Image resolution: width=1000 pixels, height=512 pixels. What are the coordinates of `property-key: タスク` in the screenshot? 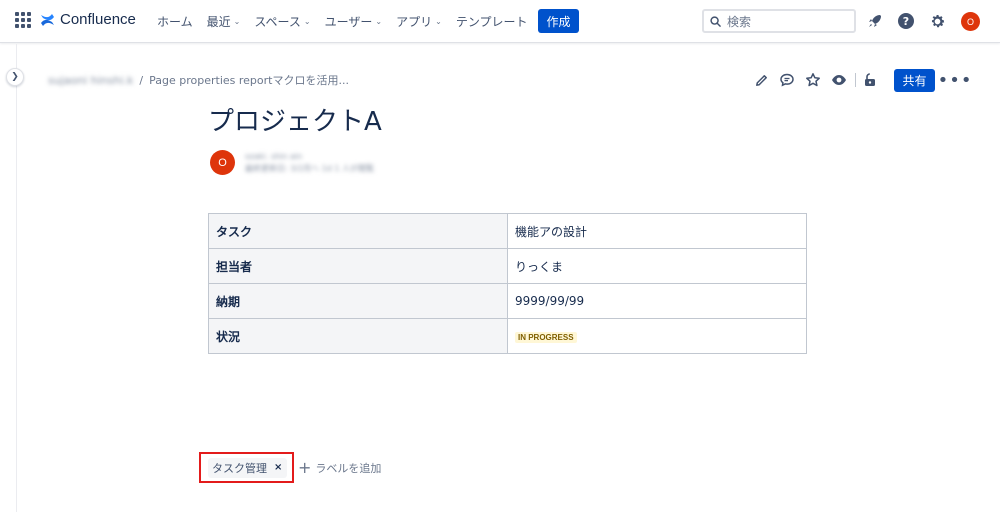 It's located at (358, 231).